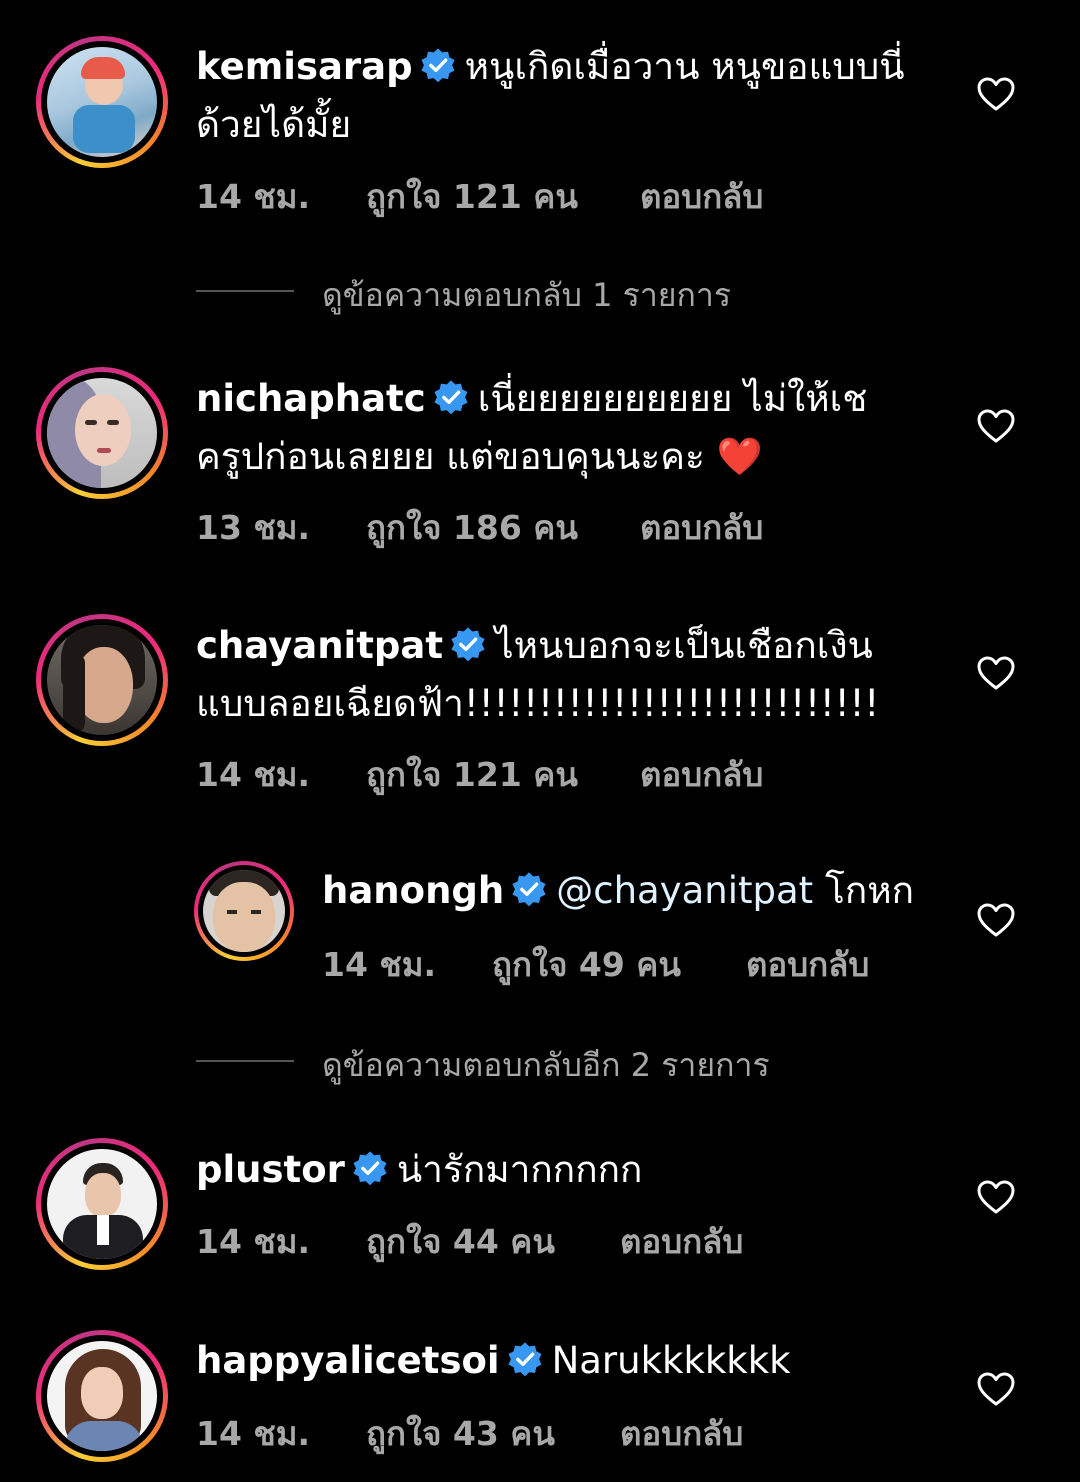 The image size is (1080, 1482). I want to click on likes-count: ถูกใจ 49 คน, so click(586, 964).